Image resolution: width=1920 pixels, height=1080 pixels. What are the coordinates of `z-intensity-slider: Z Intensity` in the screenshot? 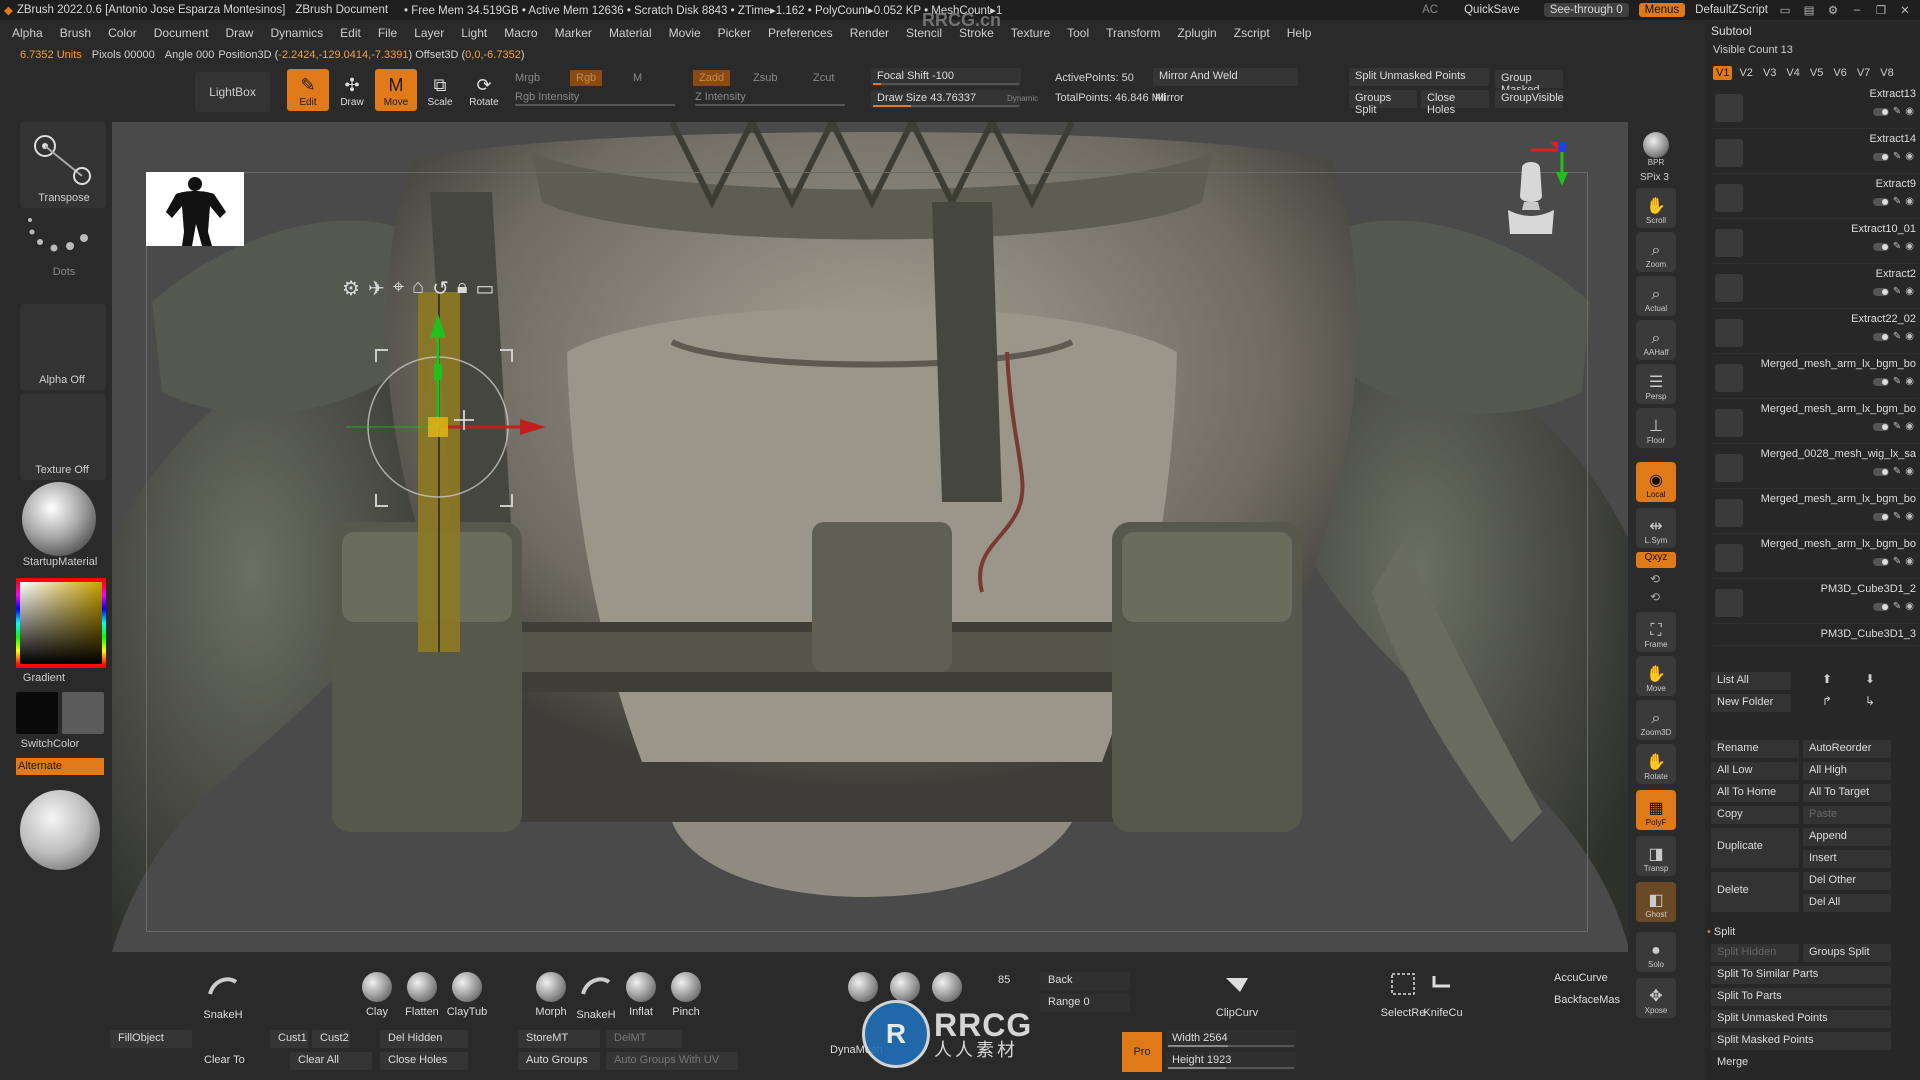 It's located at (770, 98).